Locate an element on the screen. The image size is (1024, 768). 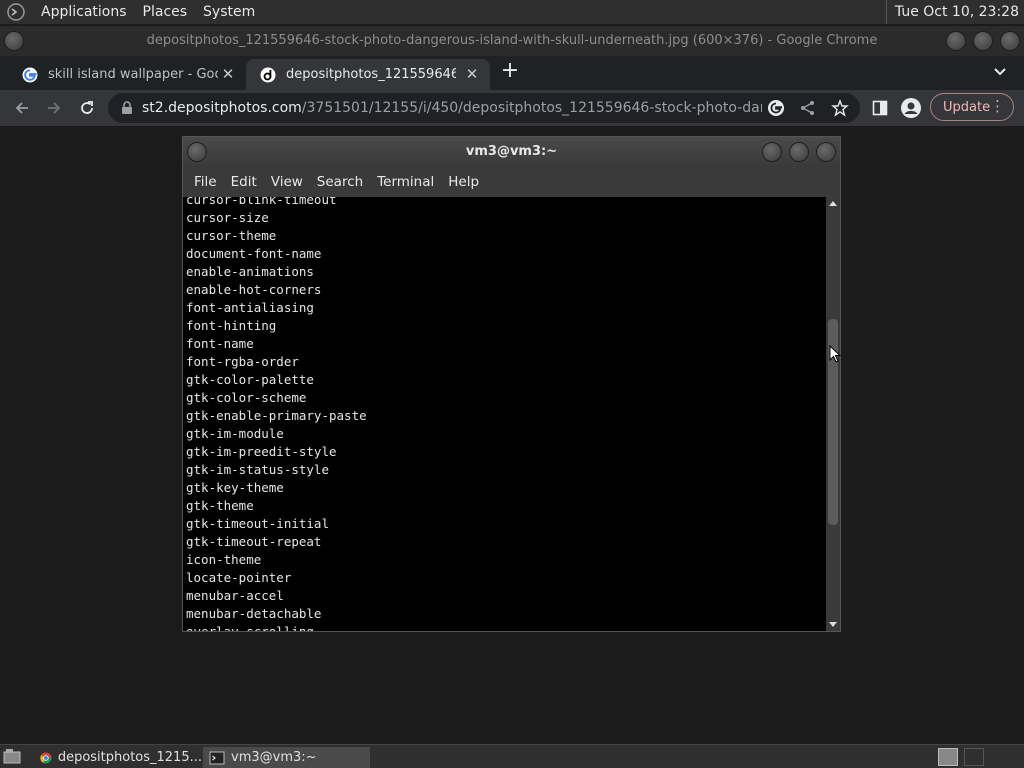
terminal-line: overlay-scrolling is located at coordinates (276, 627).